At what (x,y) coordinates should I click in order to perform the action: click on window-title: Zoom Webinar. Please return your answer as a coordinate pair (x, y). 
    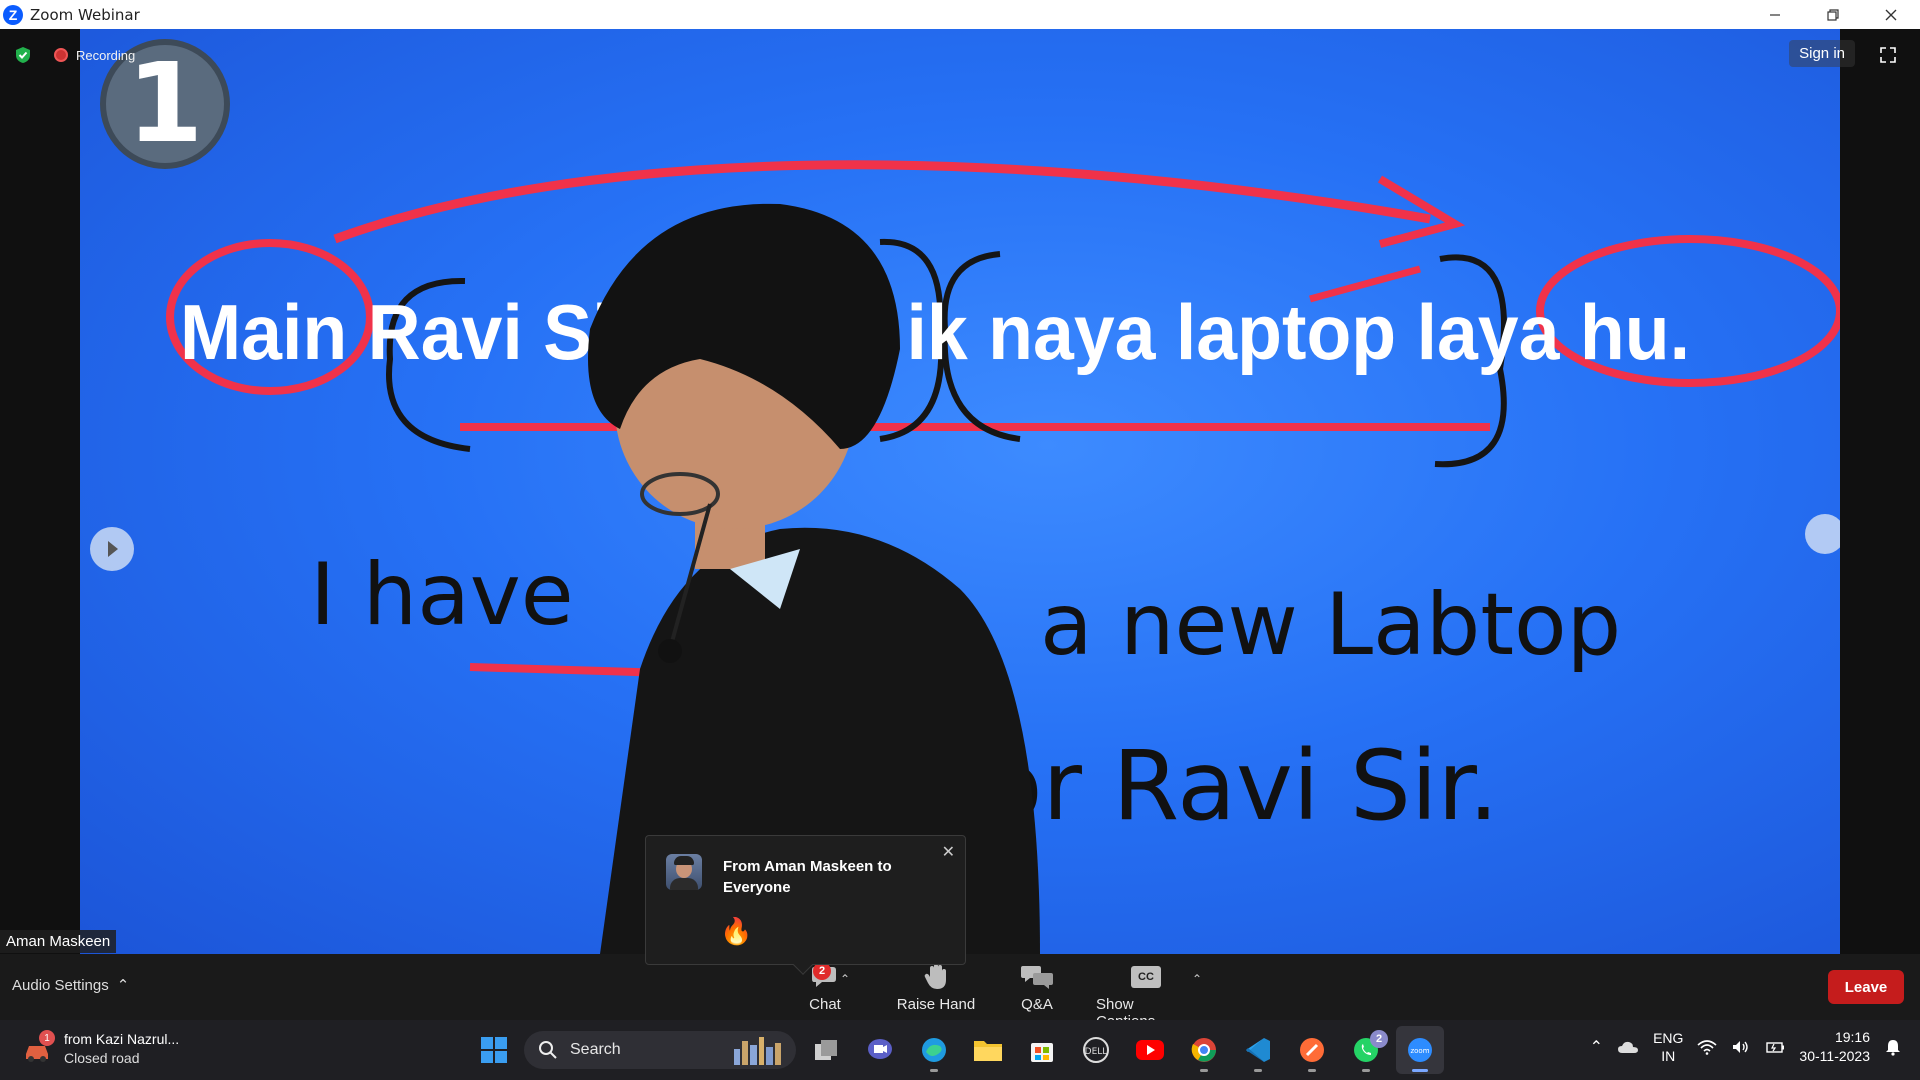
    Looking at the image, I should click on (85, 14).